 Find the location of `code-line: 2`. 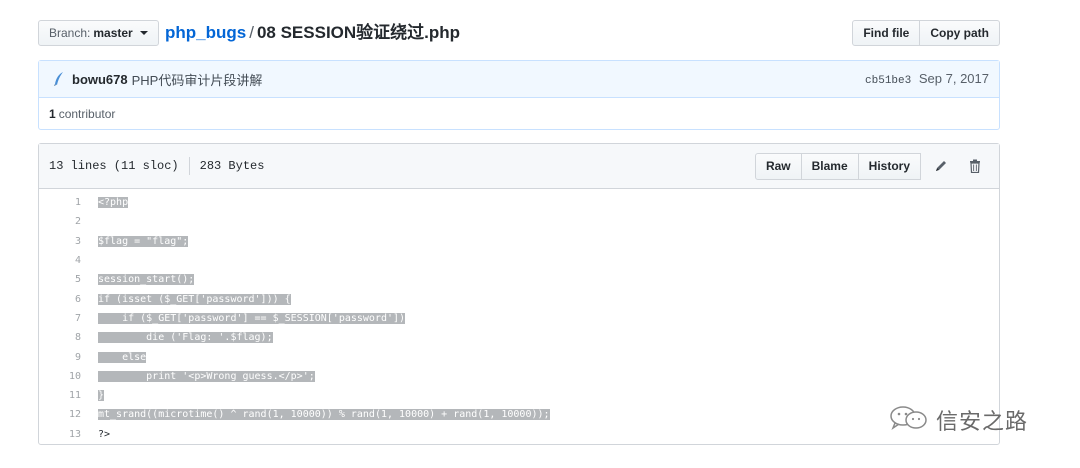

code-line: 2 is located at coordinates (519, 221).